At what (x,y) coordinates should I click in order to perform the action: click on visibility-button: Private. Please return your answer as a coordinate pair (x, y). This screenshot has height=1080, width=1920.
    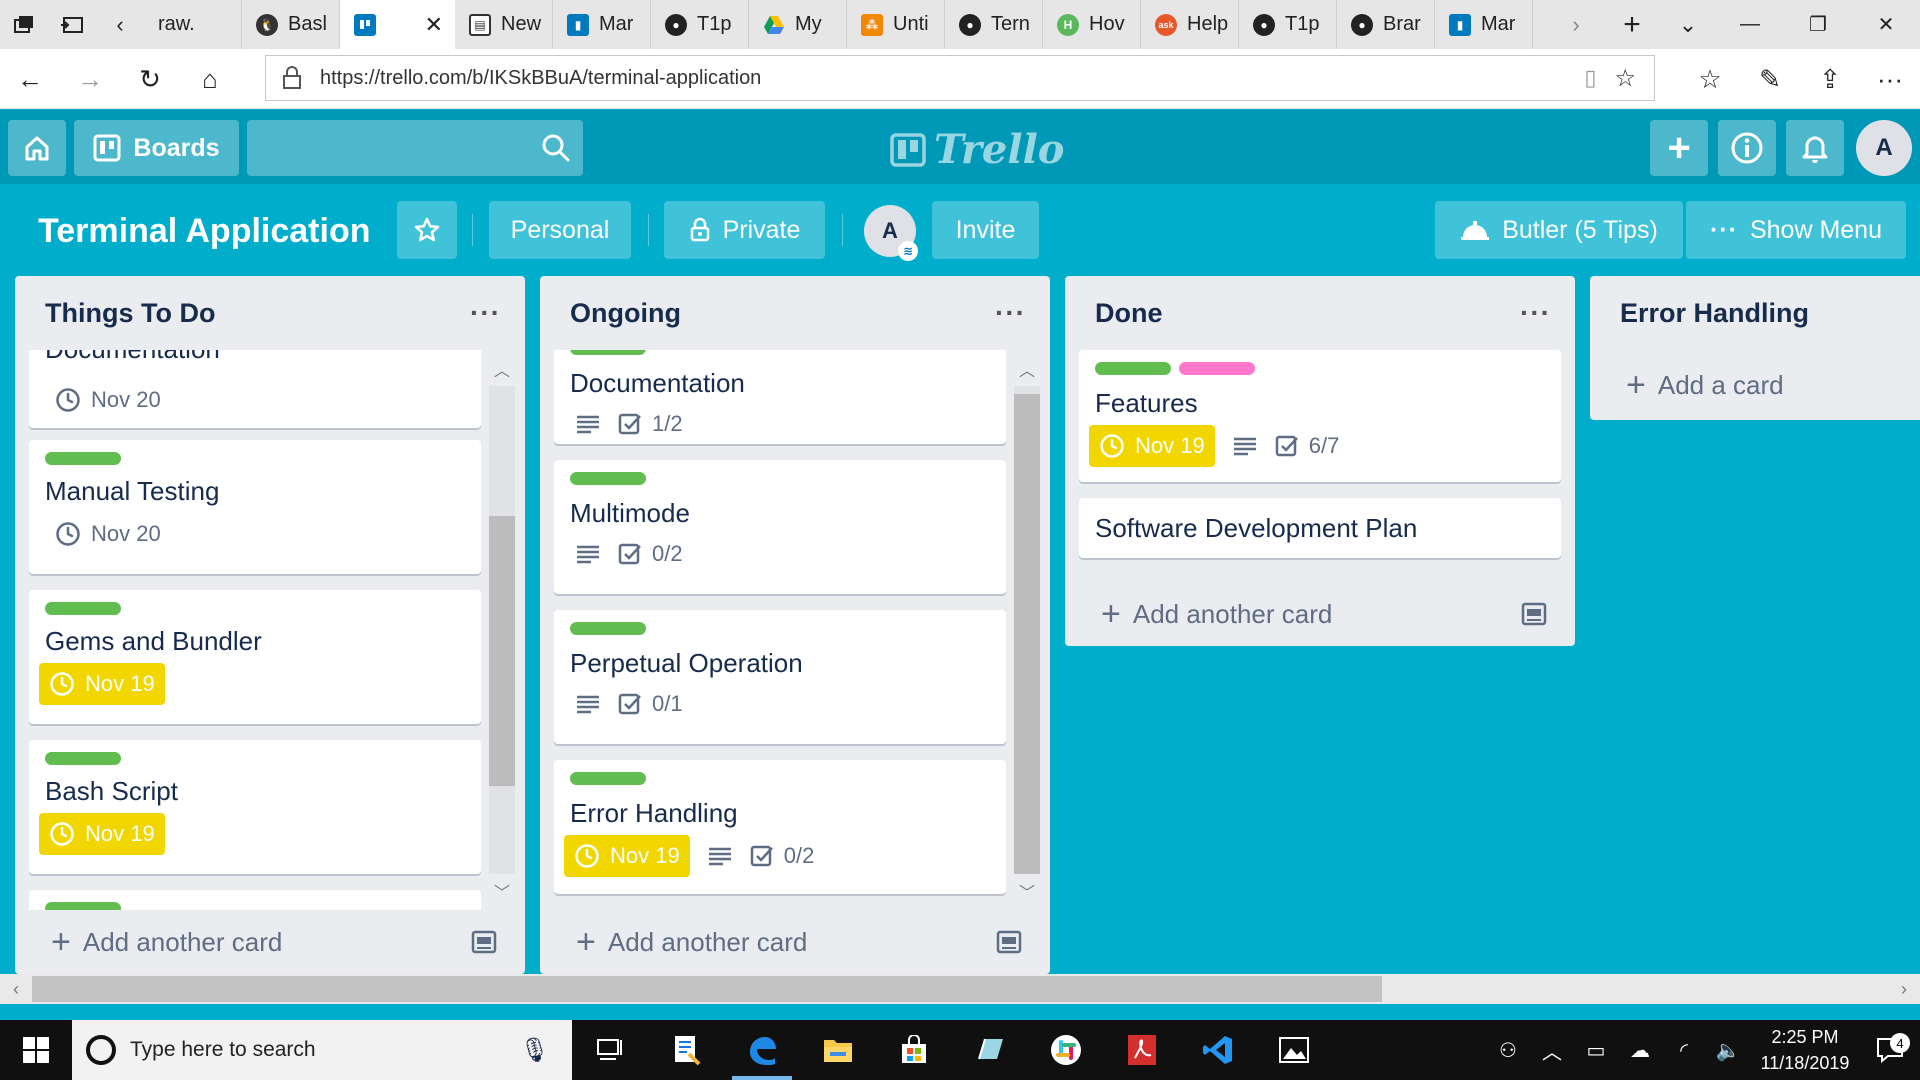
    Looking at the image, I should click on (744, 230).